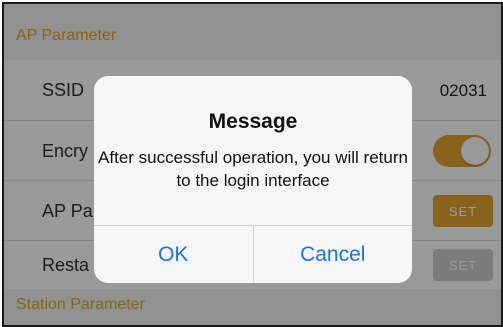  Describe the element at coordinates (332, 254) in the screenshot. I see `cancel-button: Cancel` at that location.